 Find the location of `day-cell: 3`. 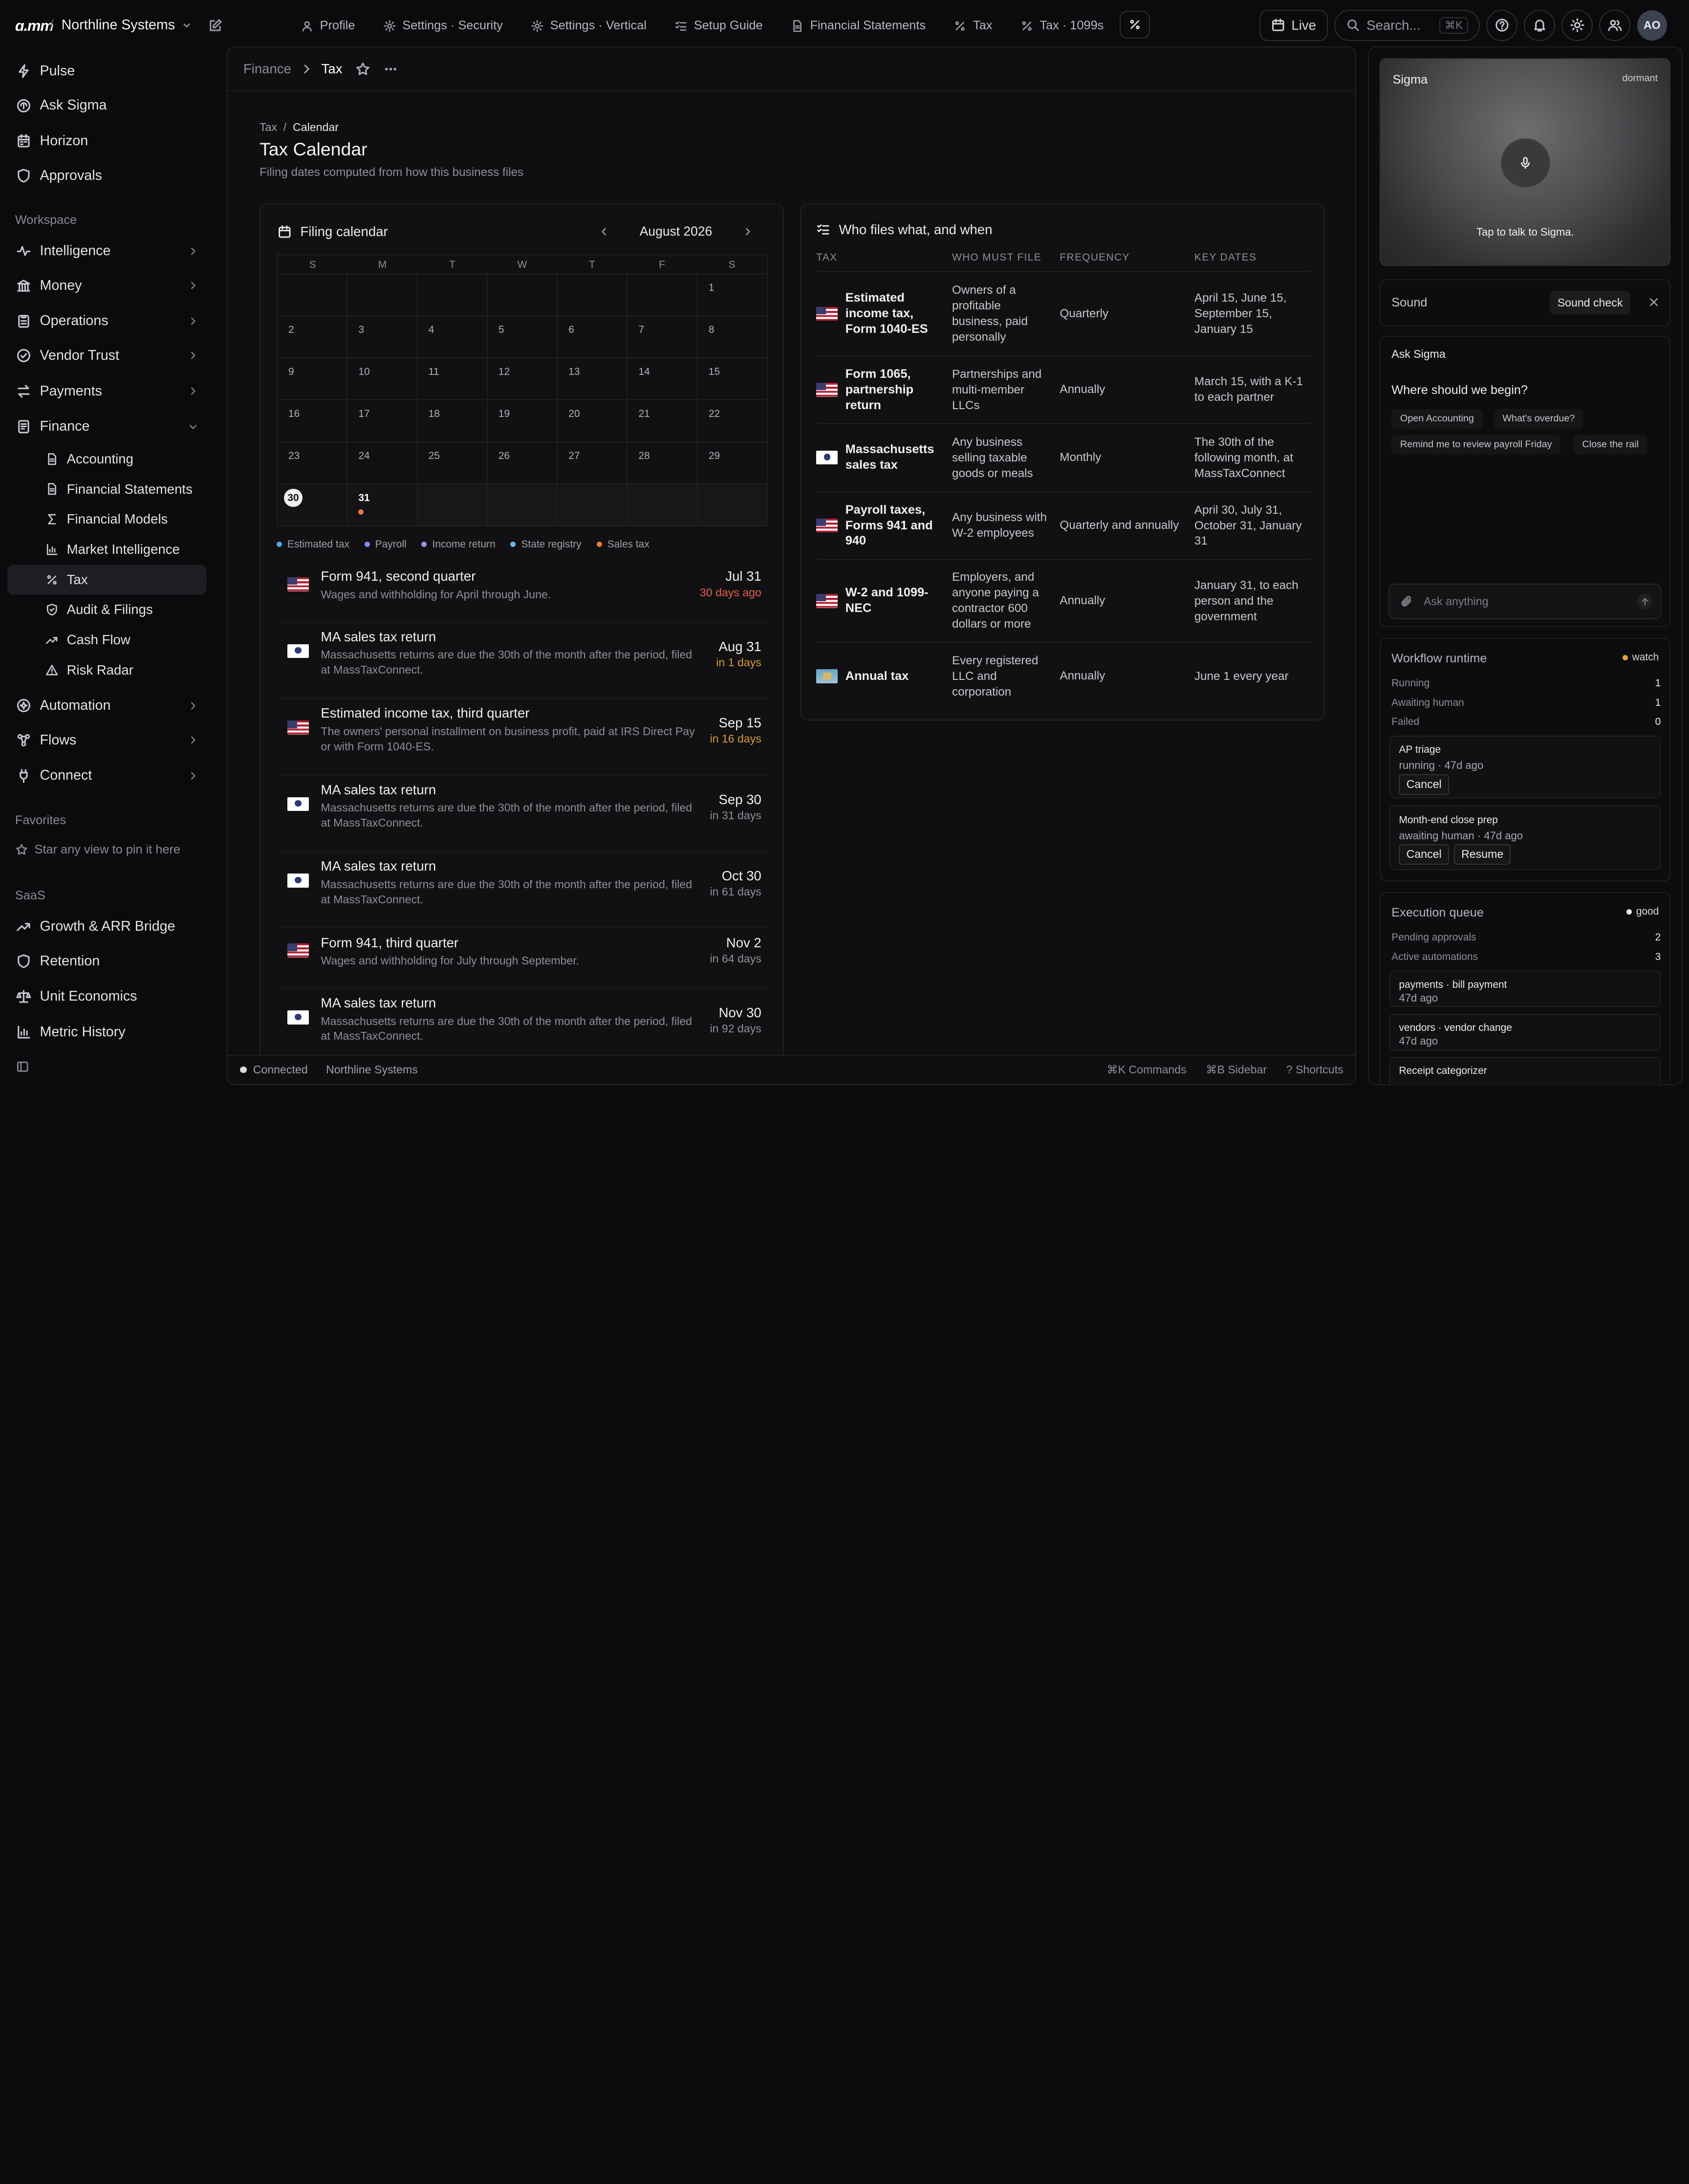

day-cell: 3 is located at coordinates (382, 337).